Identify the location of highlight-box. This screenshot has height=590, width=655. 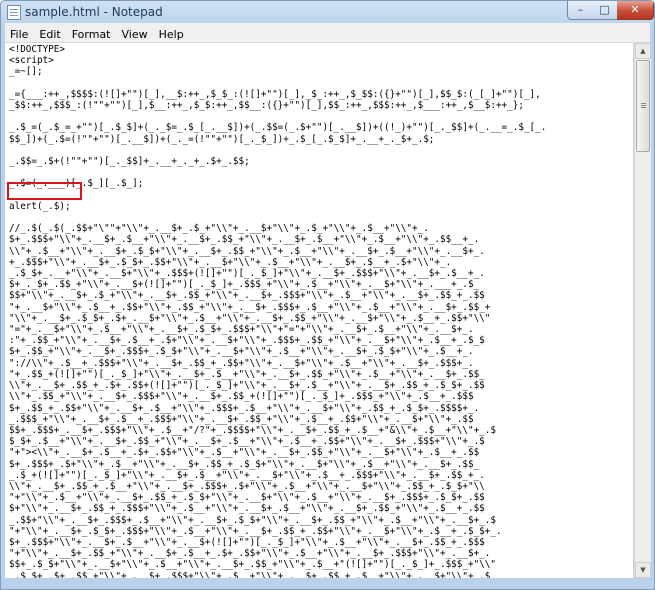
(44, 191).